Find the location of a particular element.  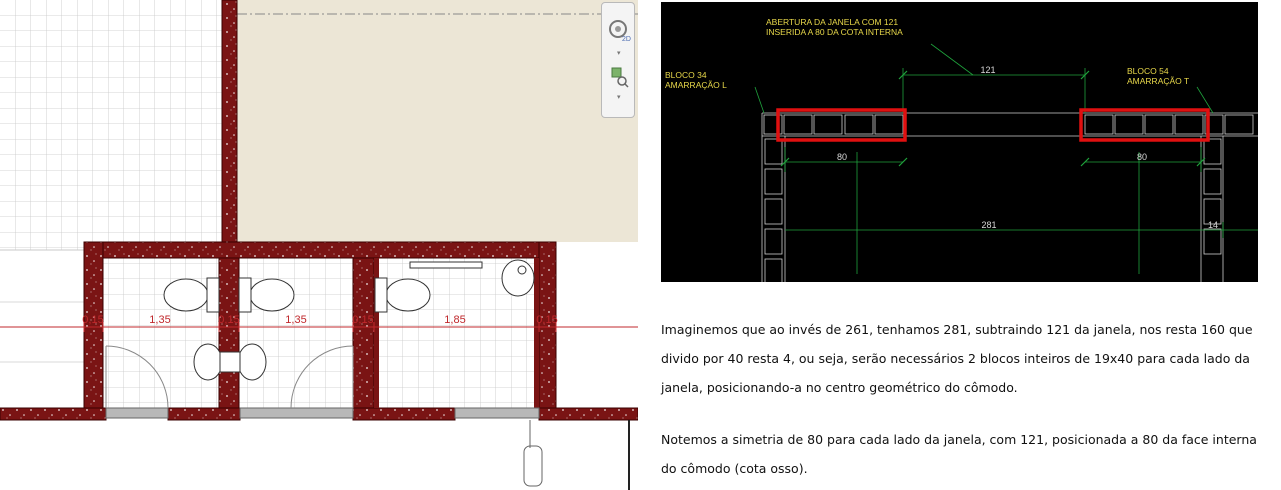

steering-wheel-button: 2D is located at coordinates (619, 31).